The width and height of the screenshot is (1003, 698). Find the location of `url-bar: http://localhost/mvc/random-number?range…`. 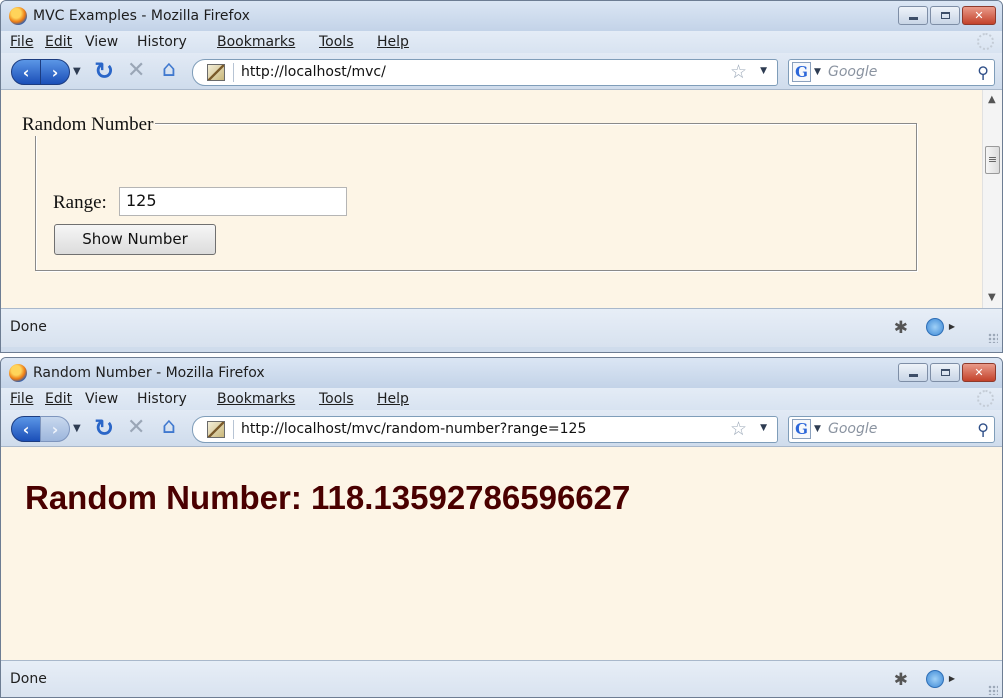

url-bar: http://localhost/mvc/random-number?range… is located at coordinates (485, 429).